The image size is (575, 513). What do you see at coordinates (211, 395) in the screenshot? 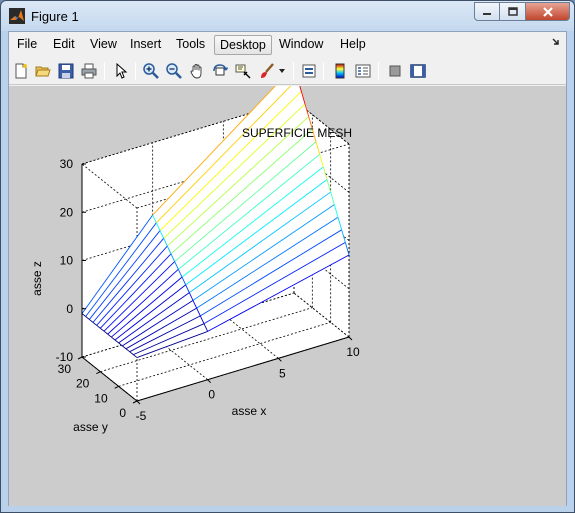
I see `x-tick-label: 0` at bounding box center [211, 395].